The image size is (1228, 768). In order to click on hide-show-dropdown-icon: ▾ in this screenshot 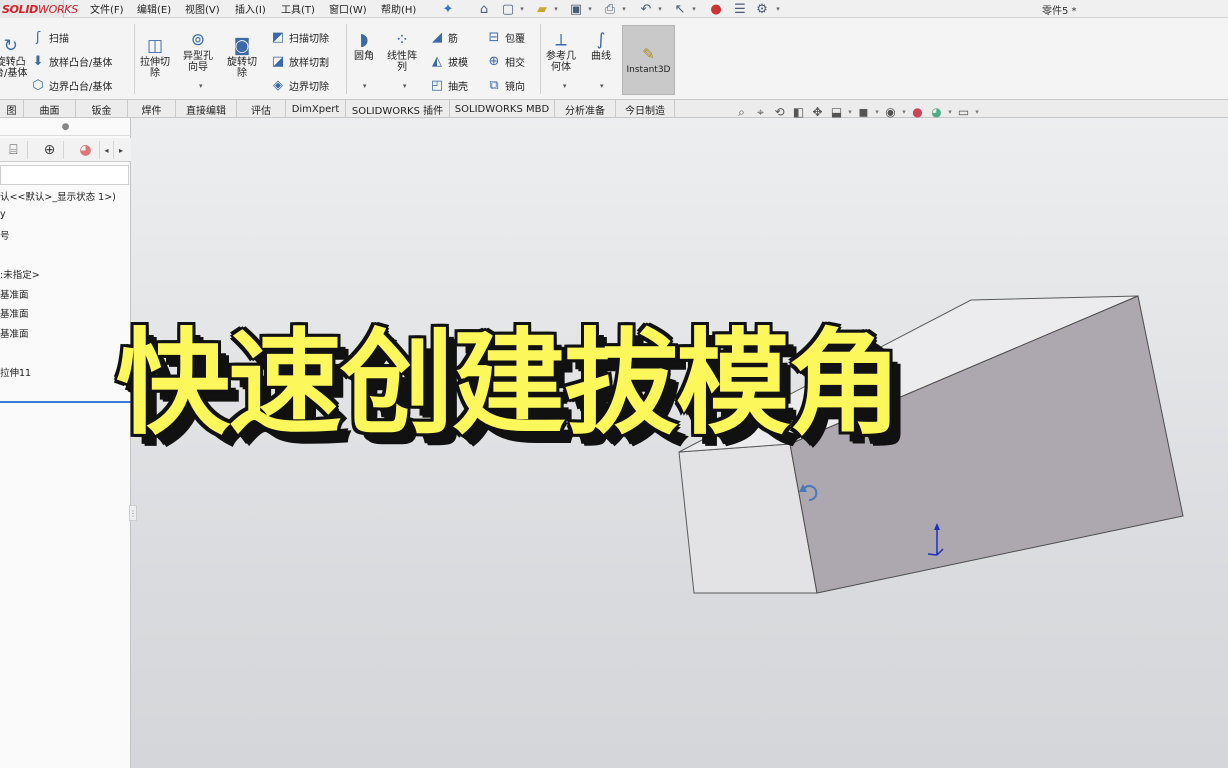, I will do `click(904, 112)`.